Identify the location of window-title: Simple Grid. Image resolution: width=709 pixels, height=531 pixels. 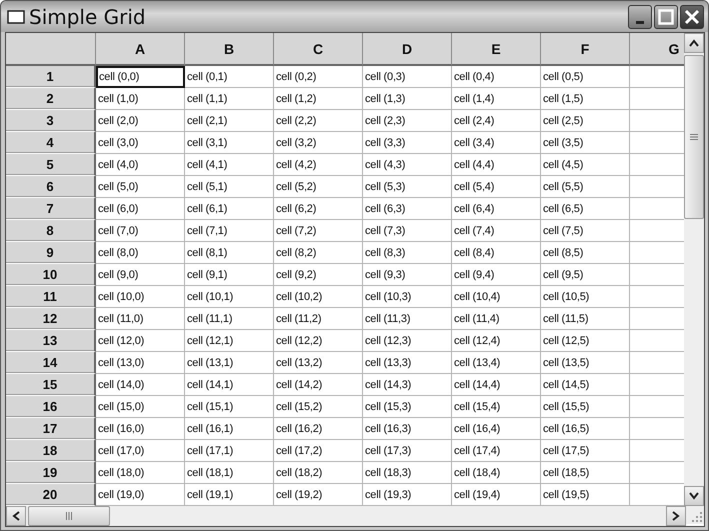
(88, 16).